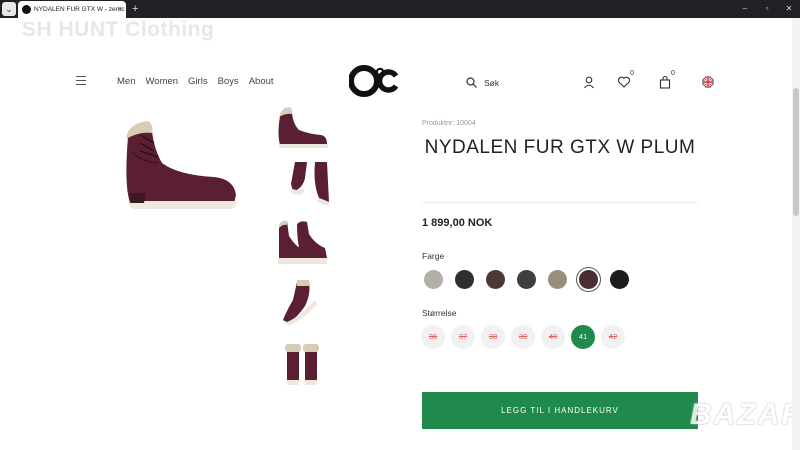  Describe the element at coordinates (126, 81) in the screenshot. I see `nav-item-men: Men` at that location.